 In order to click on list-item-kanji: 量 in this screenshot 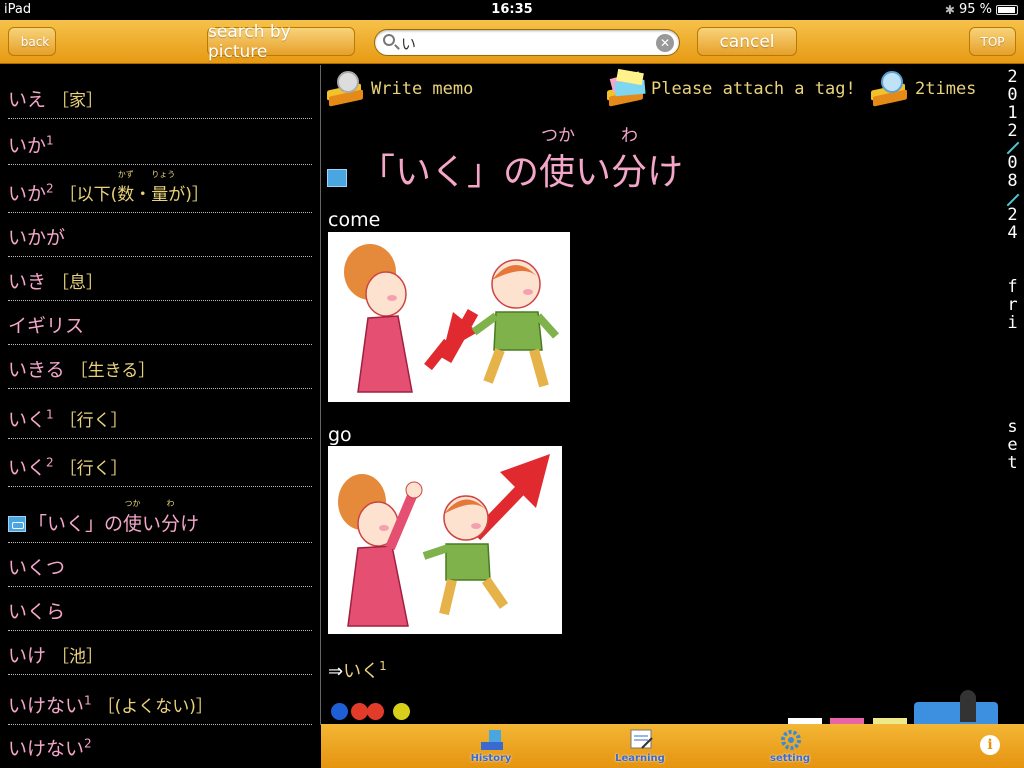, I will do `click(160, 195)`.